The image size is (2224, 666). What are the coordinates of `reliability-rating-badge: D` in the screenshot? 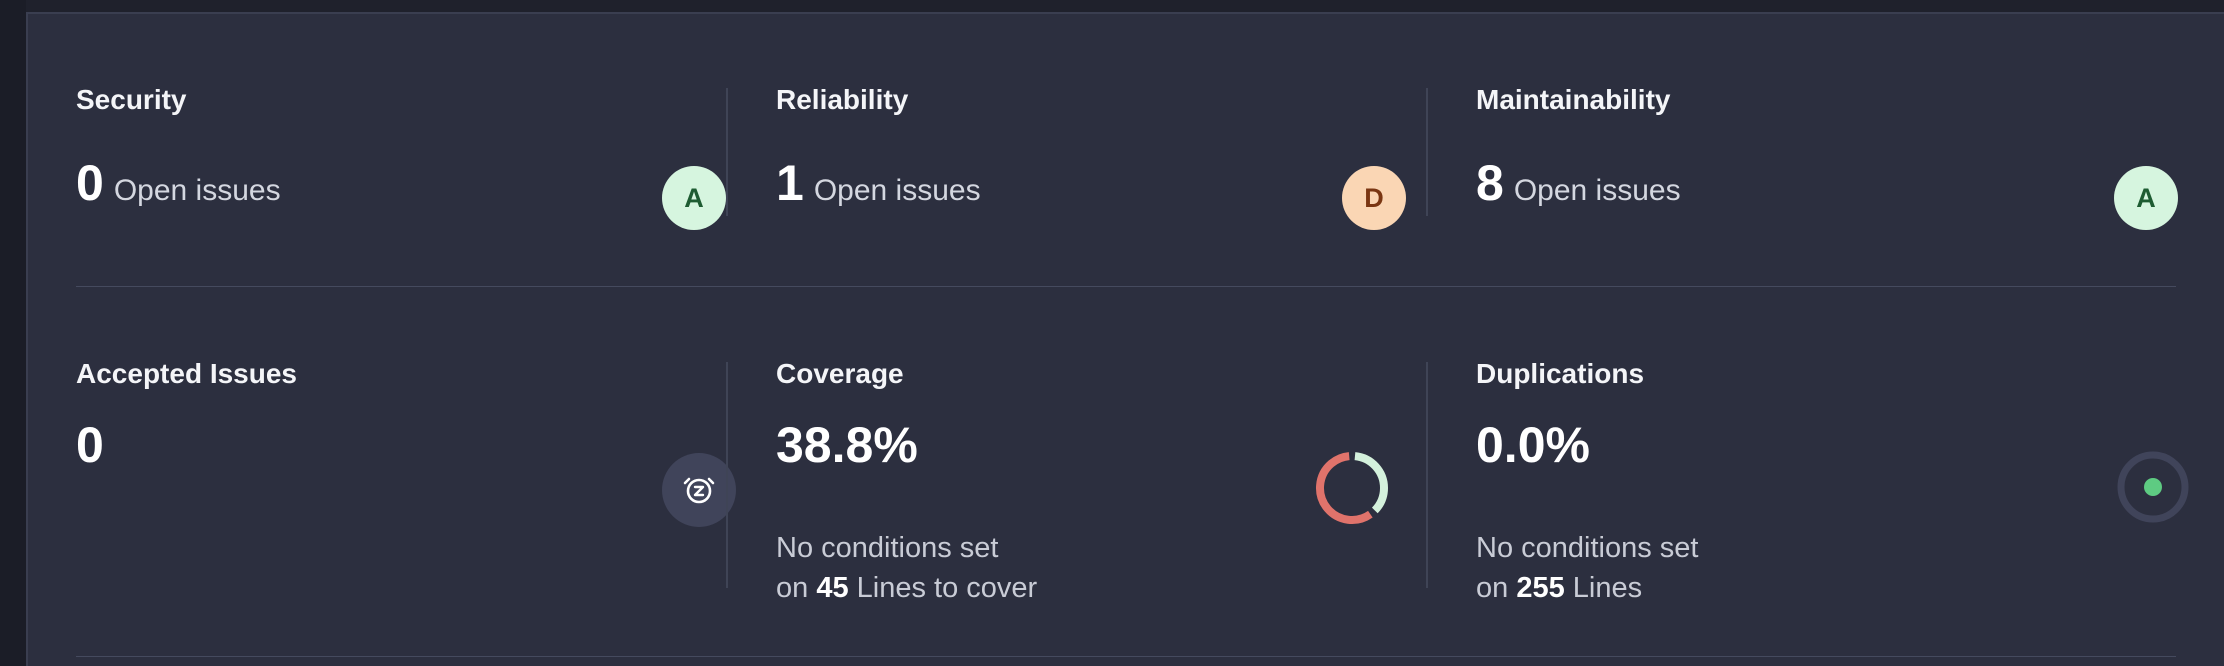 It's located at (1374, 198).